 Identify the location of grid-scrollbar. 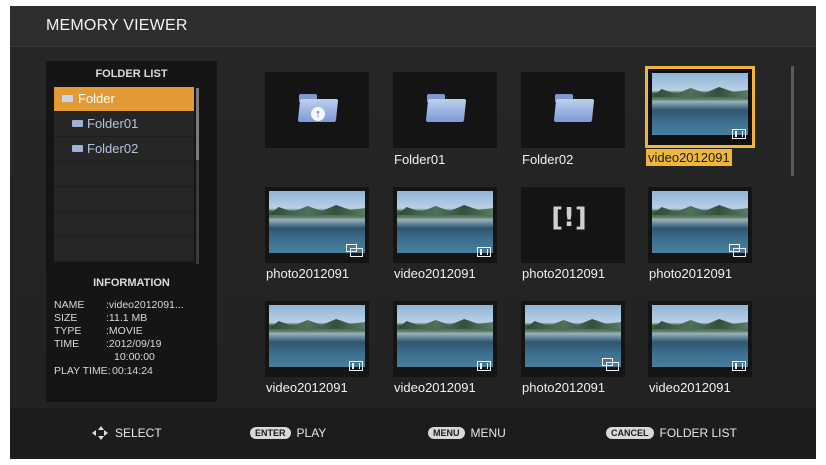
(792, 121).